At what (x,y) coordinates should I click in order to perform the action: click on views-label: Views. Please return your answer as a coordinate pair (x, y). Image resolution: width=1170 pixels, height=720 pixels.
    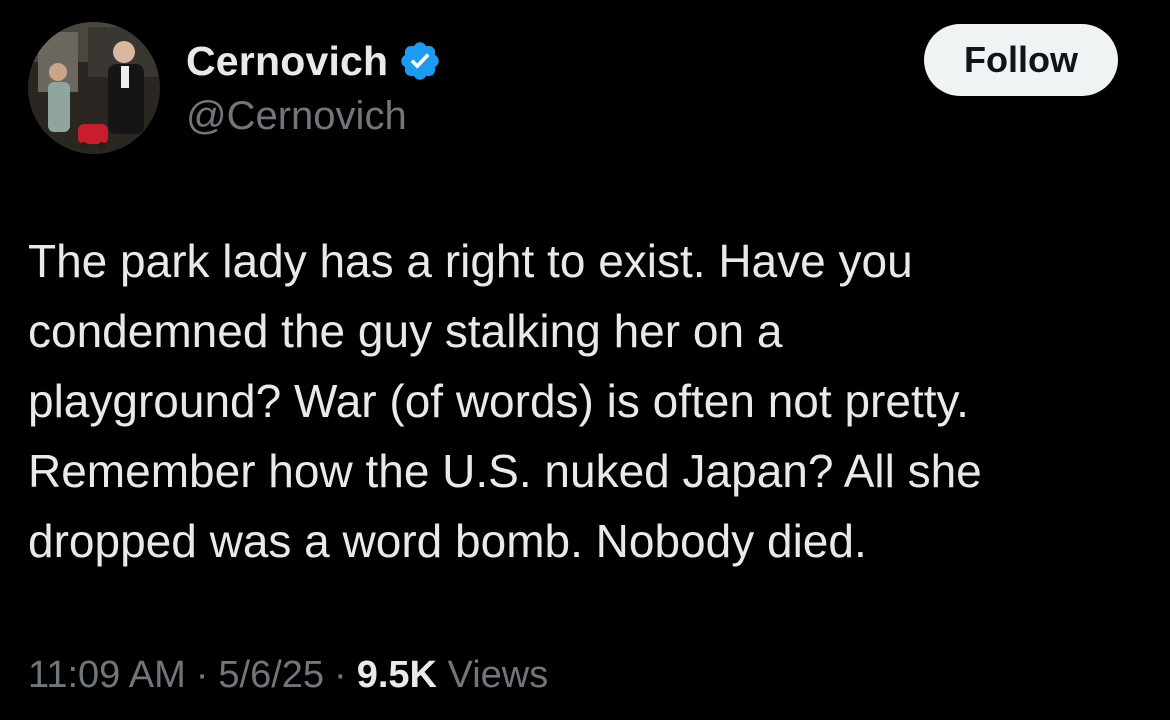
    Looking at the image, I should click on (498, 675).